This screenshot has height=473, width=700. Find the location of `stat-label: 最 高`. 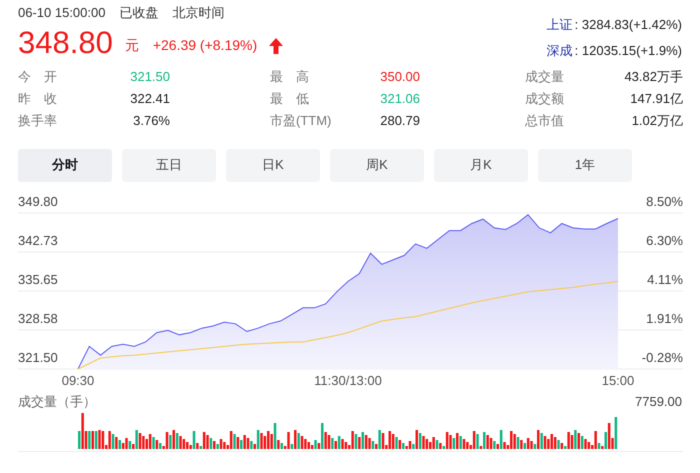

stat-label: 最 高 is located at coordinates (290, 77).